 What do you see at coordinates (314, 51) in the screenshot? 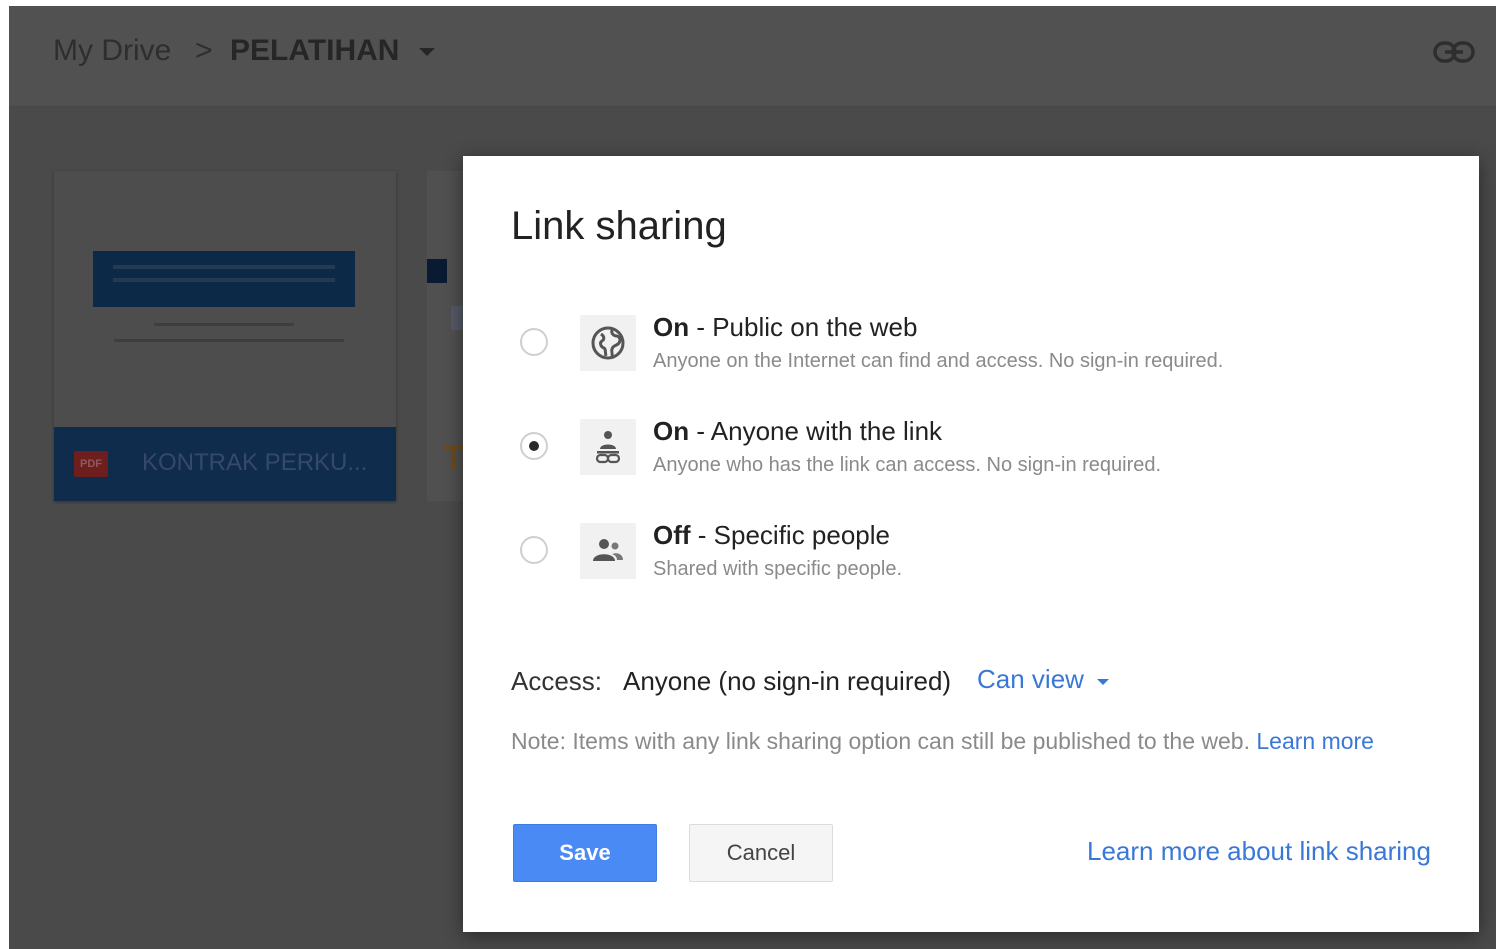
I see `breadcrumb-current-folder: PELATIHAN` at bounding box center [314, 51].